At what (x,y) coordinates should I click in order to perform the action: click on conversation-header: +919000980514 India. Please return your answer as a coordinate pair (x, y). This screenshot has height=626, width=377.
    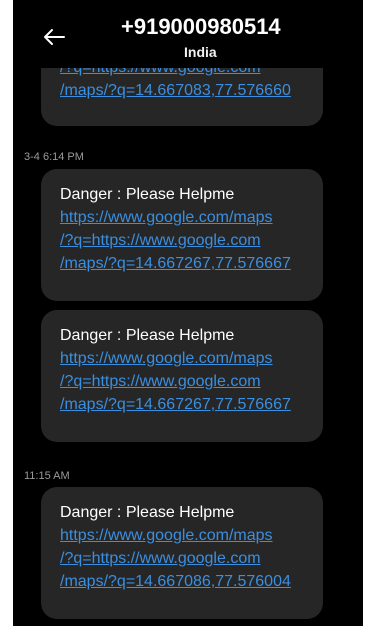
    Looking at the image, I should click on (188, 34).